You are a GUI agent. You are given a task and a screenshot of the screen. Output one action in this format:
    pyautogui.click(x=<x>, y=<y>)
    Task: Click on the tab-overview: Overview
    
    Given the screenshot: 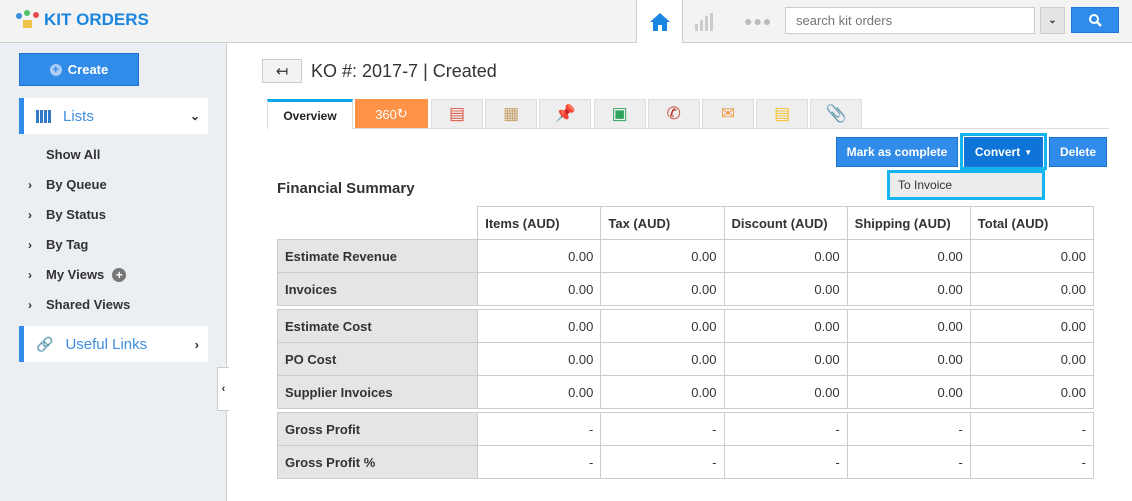 What is the action you would take?
    pyautogui.click(x=310, y=114)
    